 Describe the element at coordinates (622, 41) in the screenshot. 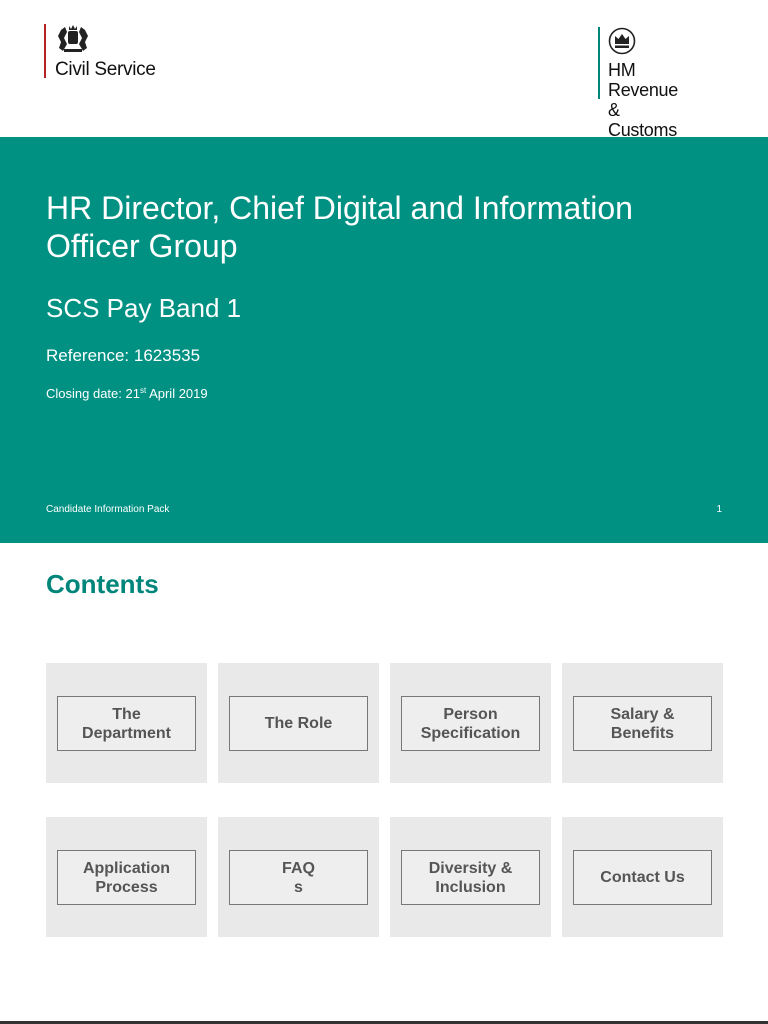

I see `crown-icon` at that location.